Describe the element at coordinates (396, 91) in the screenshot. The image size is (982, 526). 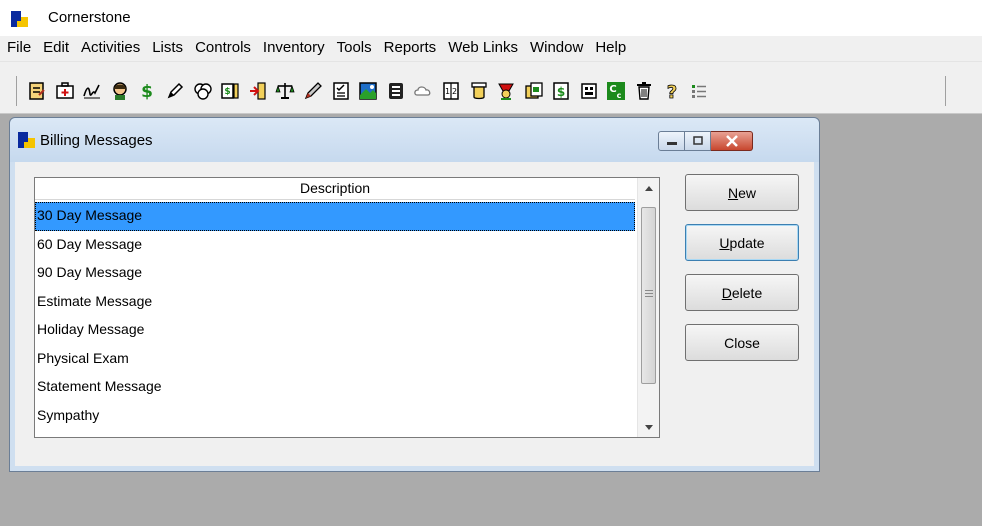
I see `record-icon` at that location.